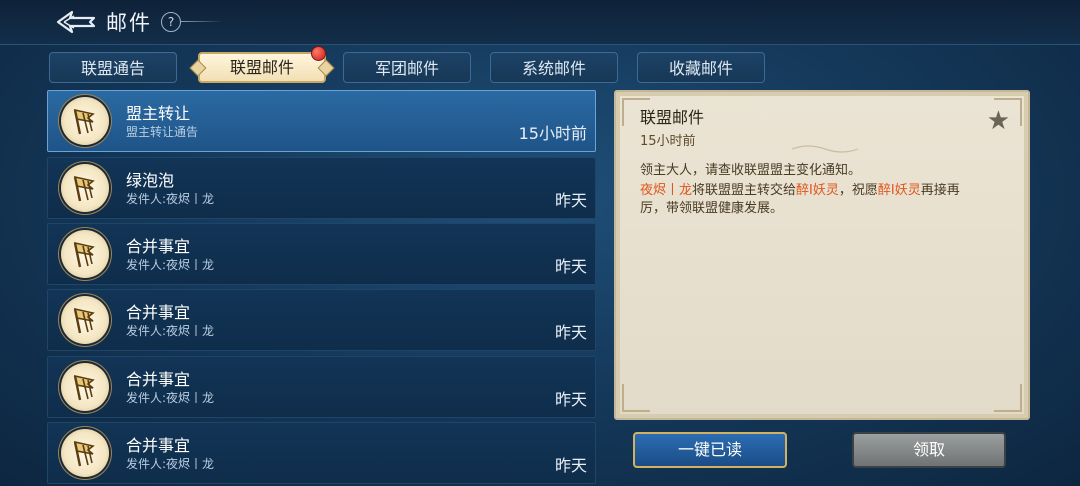 This screenshot has height=486, width=1080. Describe the element at coordinates (552, 133) in the screenshot. I see `mail-time: 15小时前` at that location.